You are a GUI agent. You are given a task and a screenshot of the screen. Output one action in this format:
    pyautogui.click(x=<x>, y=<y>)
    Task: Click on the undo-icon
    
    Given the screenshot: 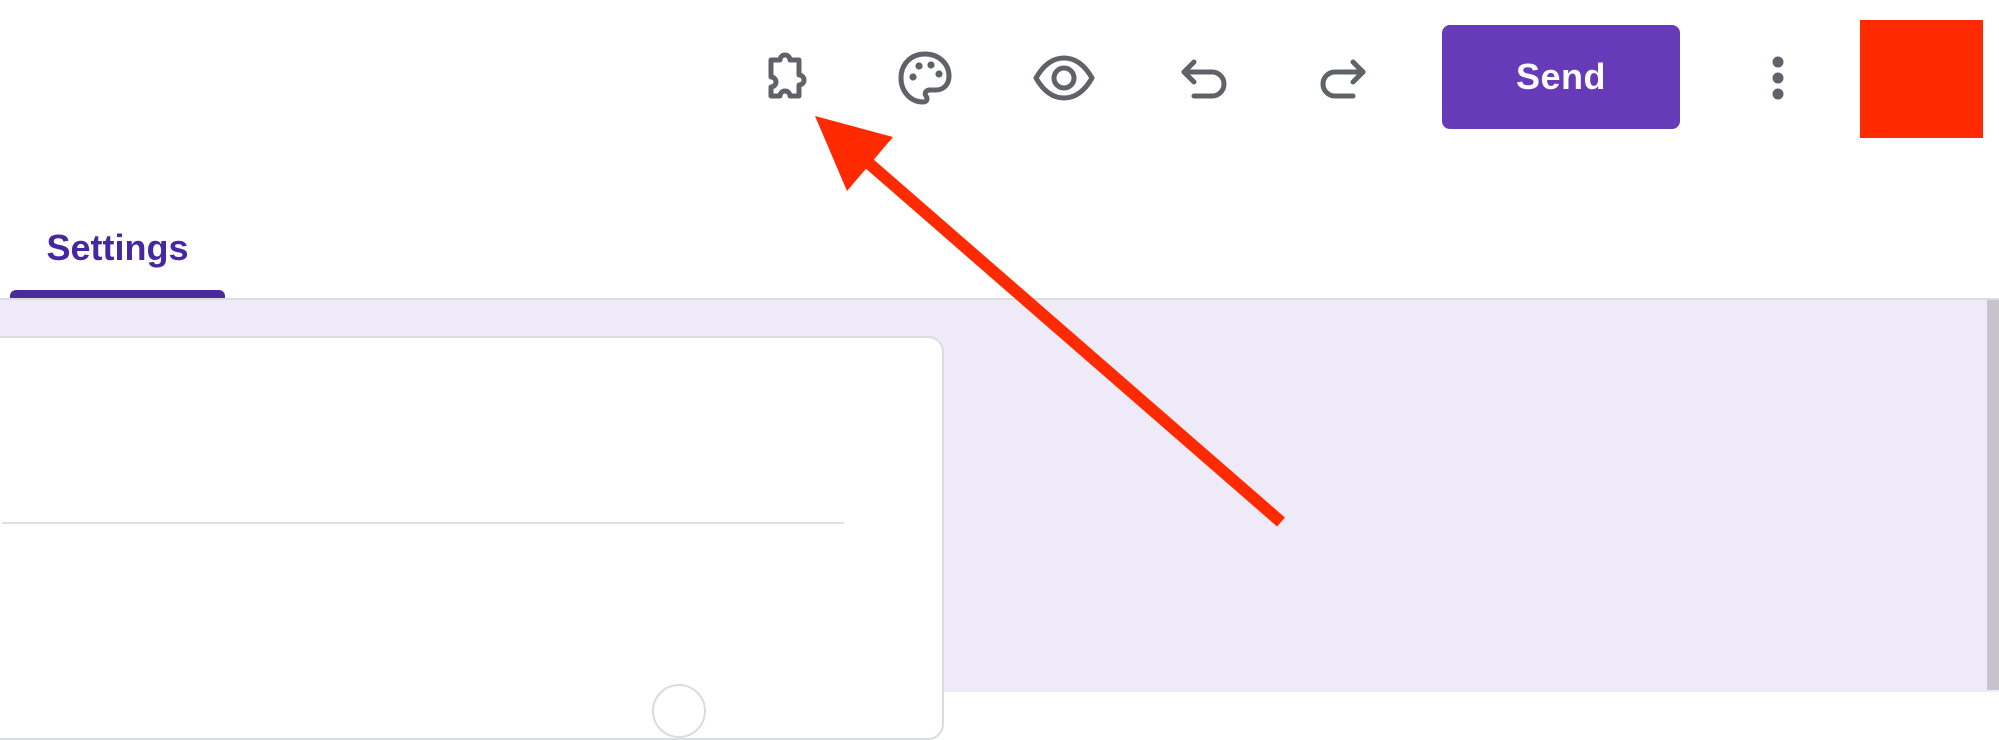 What is the action you would take?
    pyautogui.click(x=1204, y=79)
    